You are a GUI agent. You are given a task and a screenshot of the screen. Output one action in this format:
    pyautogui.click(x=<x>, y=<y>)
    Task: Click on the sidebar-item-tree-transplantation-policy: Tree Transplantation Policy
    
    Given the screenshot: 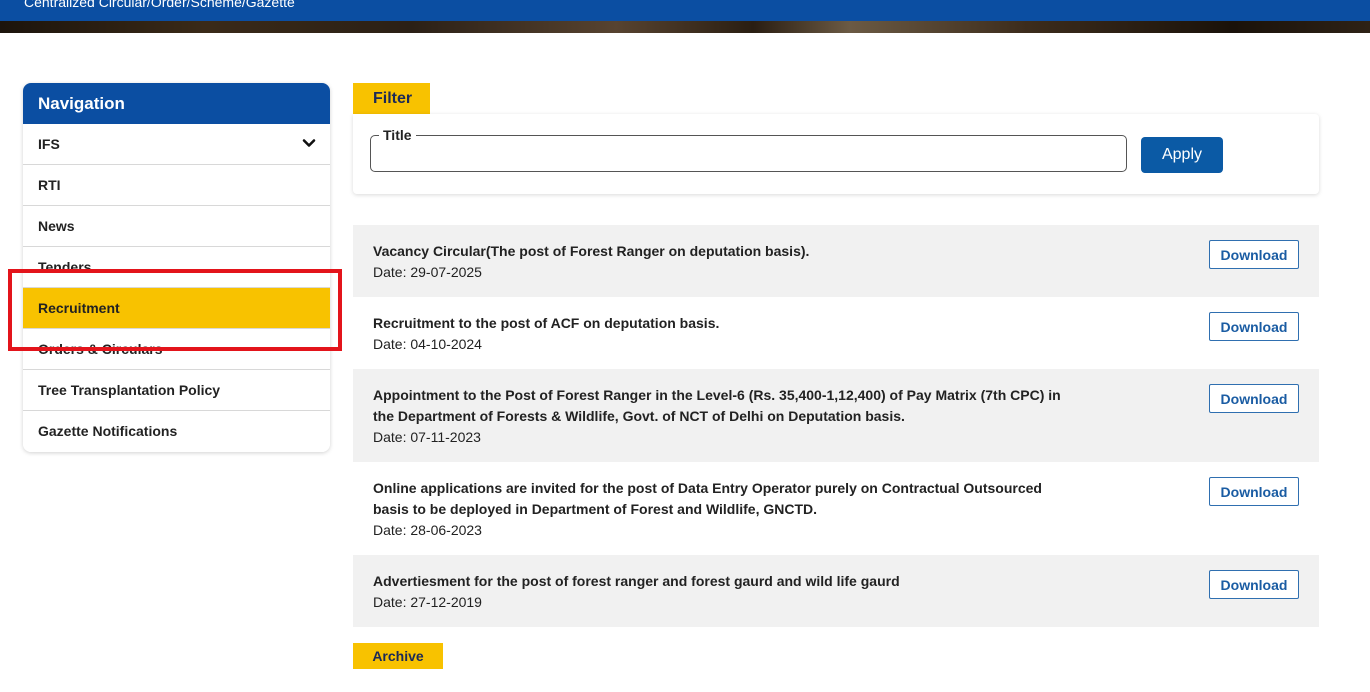 What is the action you would take?
    pyautogui.click(x=176, y=390)
    